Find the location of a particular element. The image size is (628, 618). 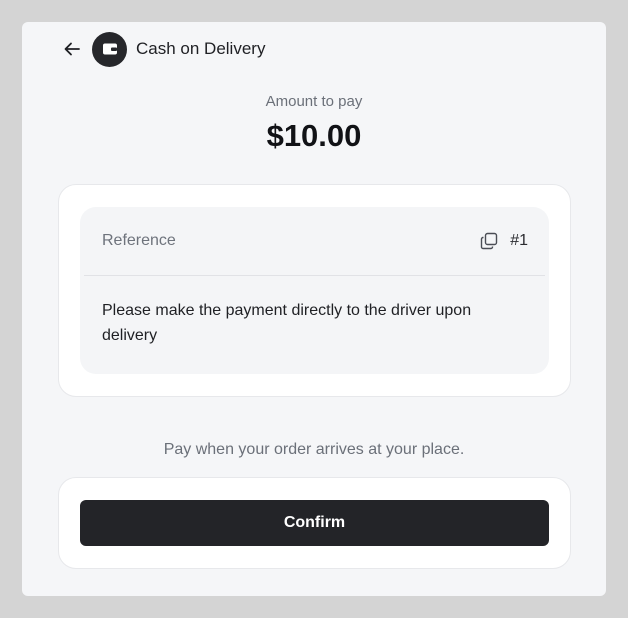

back-button is located at coordinates (72, 49).